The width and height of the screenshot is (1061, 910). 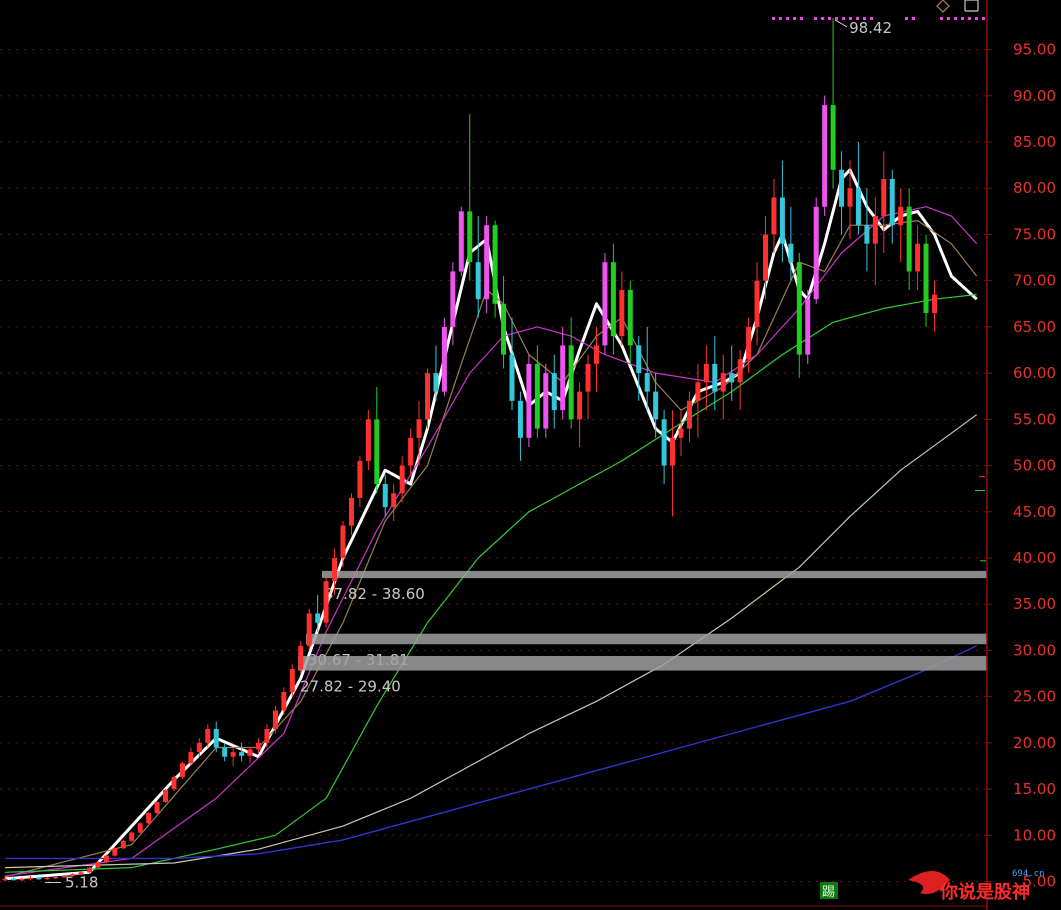 What do you see at coordinates (374, 594) in the screenshot?
I see `zone-label: 37.82 - 38.60` at bounding box center [374, 594].